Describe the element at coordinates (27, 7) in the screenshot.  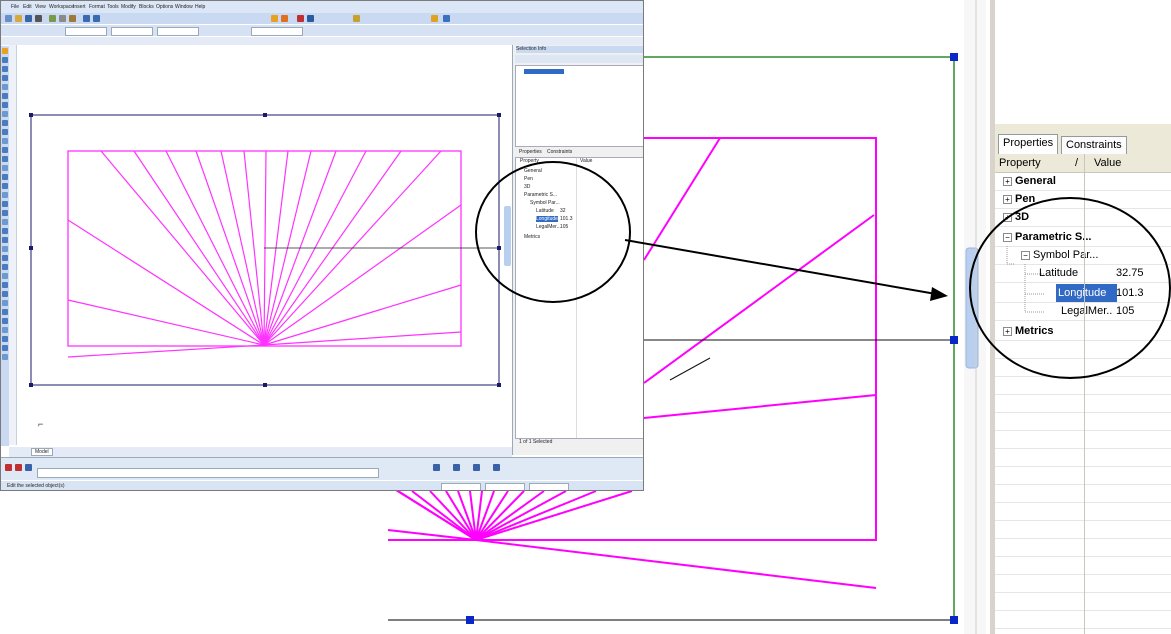
I see `menu-edit: Edit` at that location.